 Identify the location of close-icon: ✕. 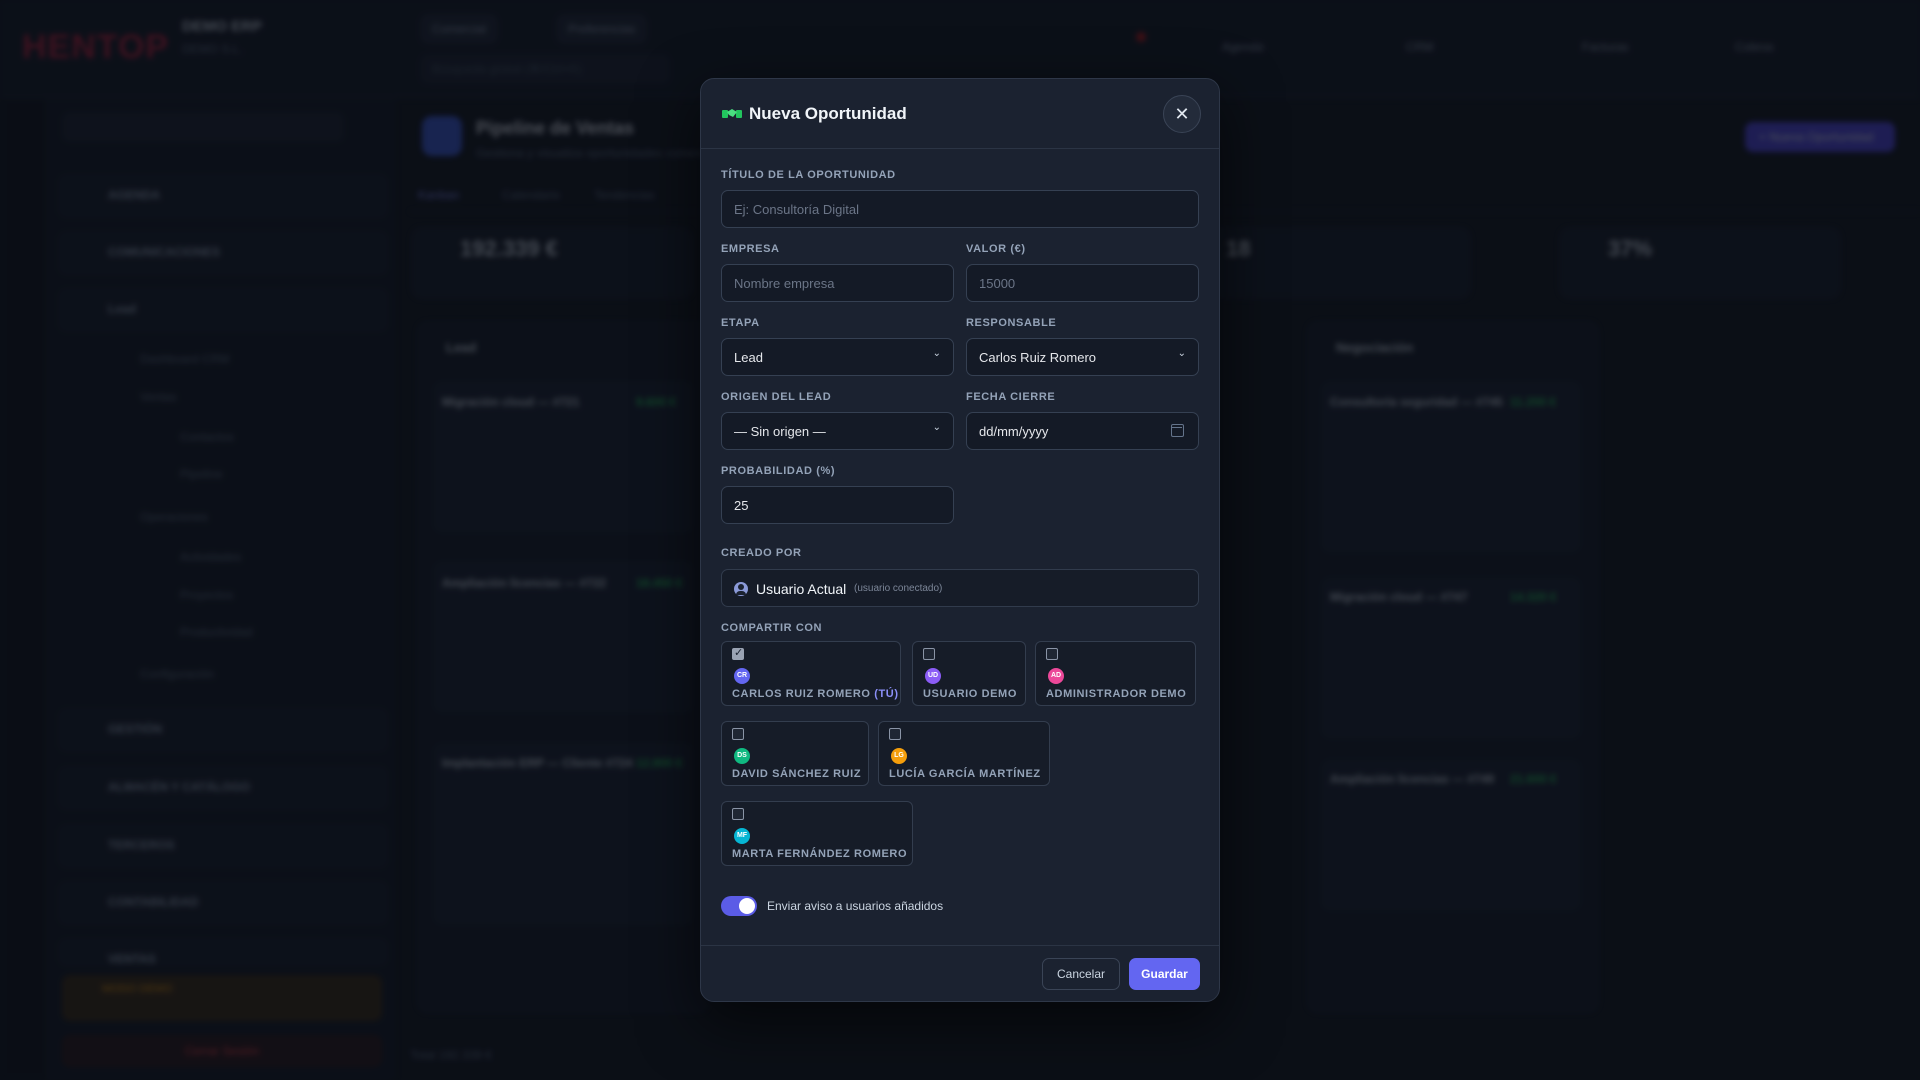
(1182, 114).